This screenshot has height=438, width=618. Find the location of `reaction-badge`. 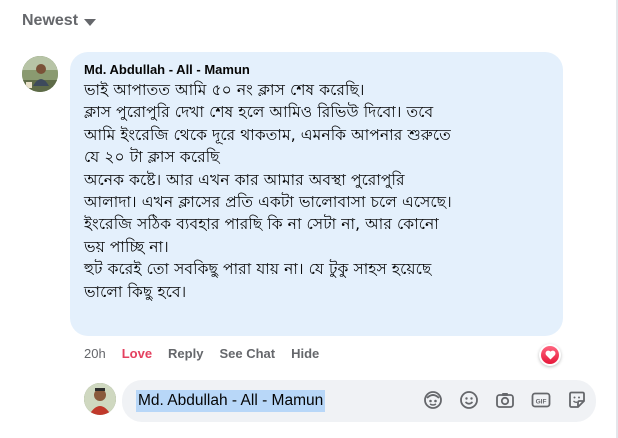

reaction-badge is located at coordinates (550, 355).